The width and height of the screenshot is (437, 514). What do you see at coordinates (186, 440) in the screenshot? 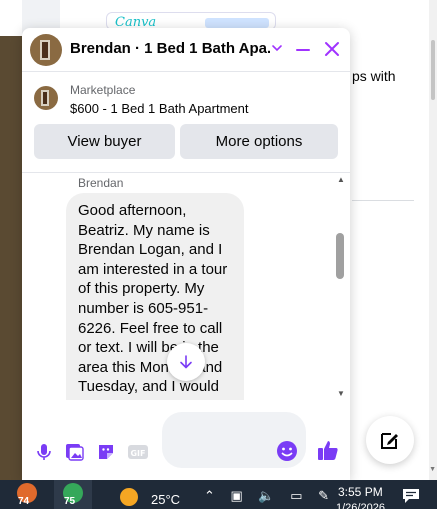
I see `composer: GIF` at bounding box center [186, 440].